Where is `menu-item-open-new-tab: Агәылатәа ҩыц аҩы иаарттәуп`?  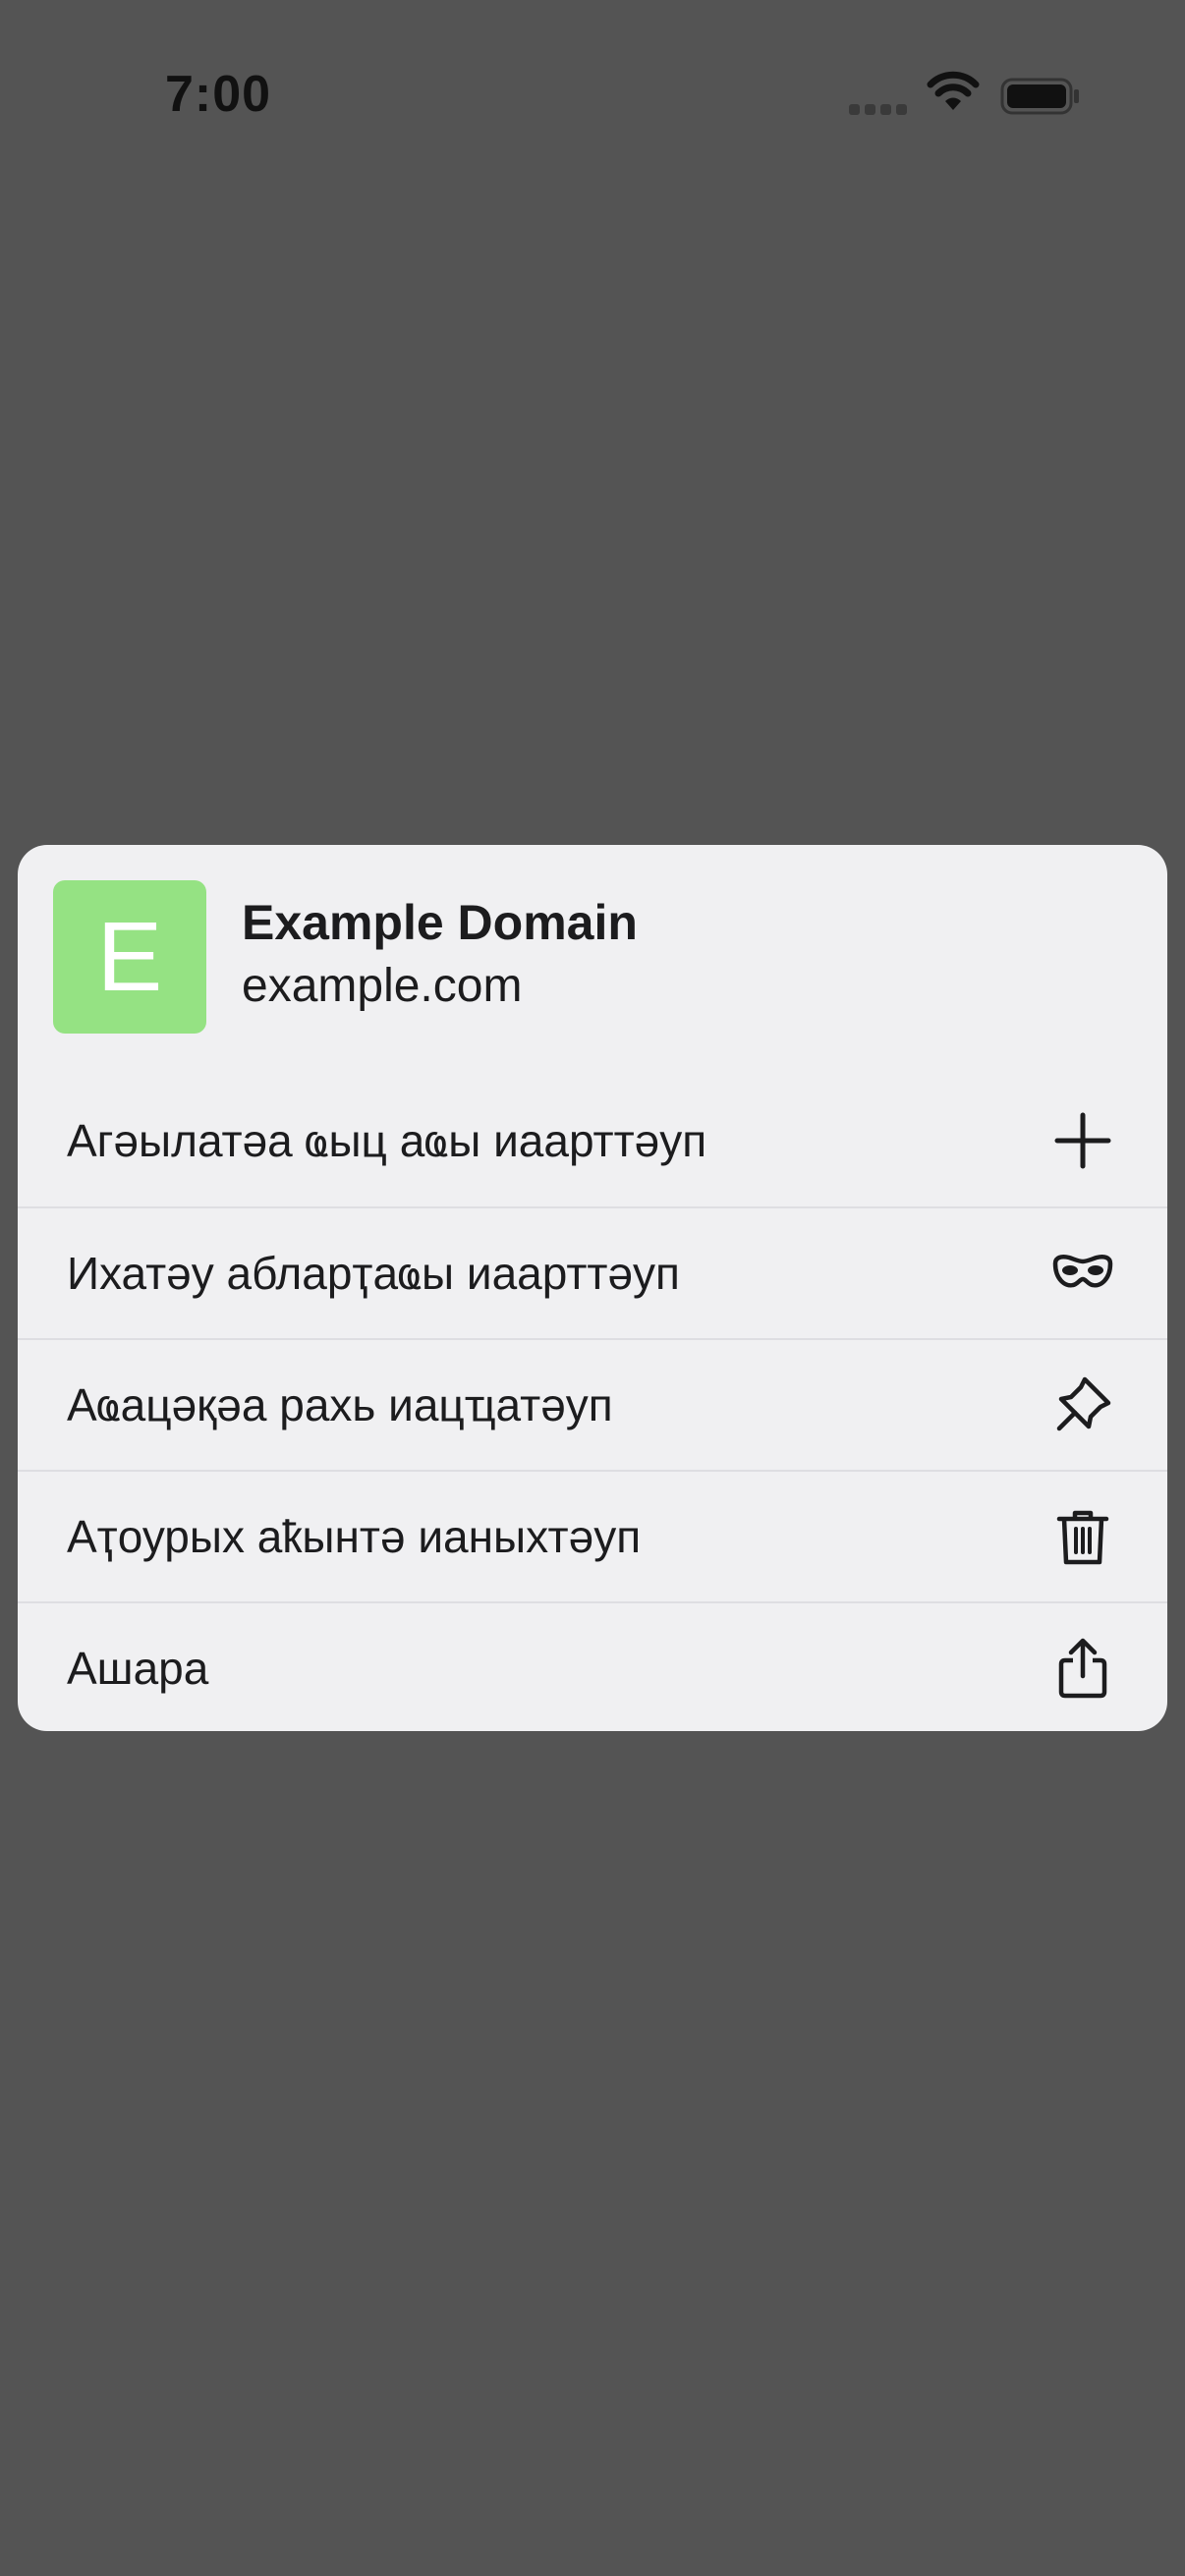 menu-item-open-new-tab: Агәылатәа ҩыц аҩы иаарттәуп is located at coordinates (592, 1140).